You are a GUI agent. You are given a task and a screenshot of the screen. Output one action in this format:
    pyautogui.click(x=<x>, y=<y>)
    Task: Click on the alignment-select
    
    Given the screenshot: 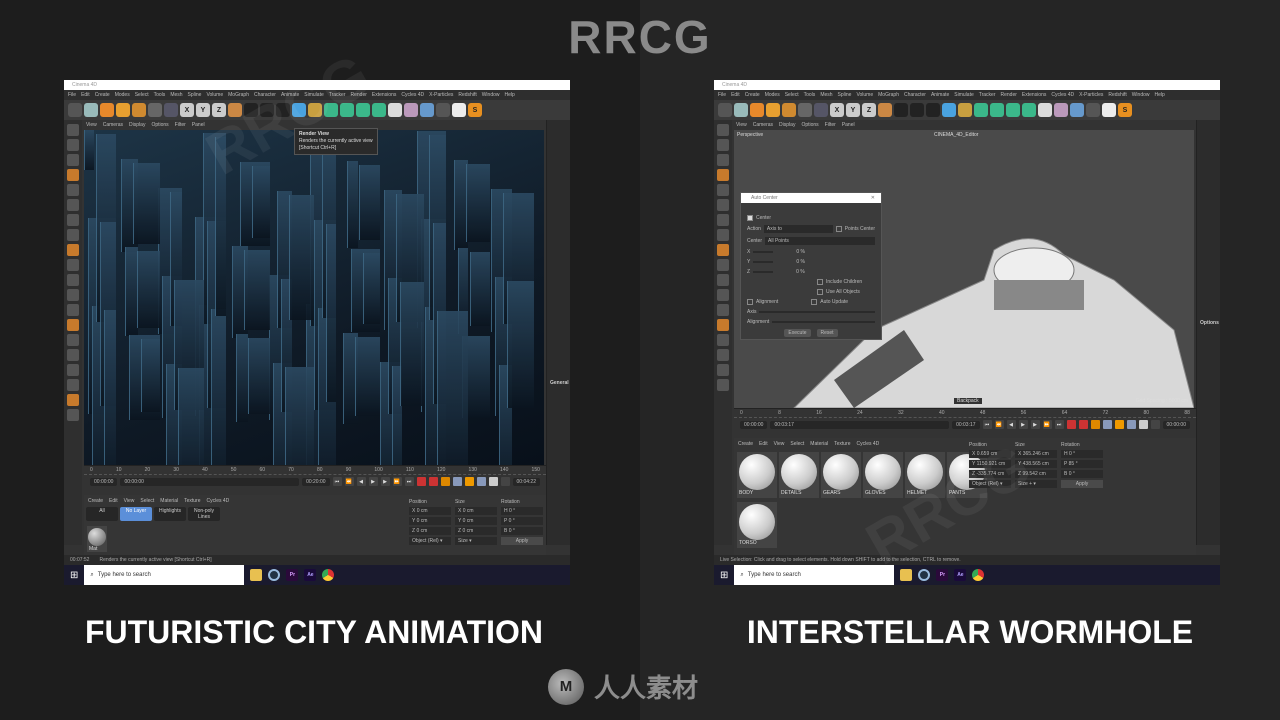 What is the action you would take?
    pyautogui.click(x=823, y=322)
    